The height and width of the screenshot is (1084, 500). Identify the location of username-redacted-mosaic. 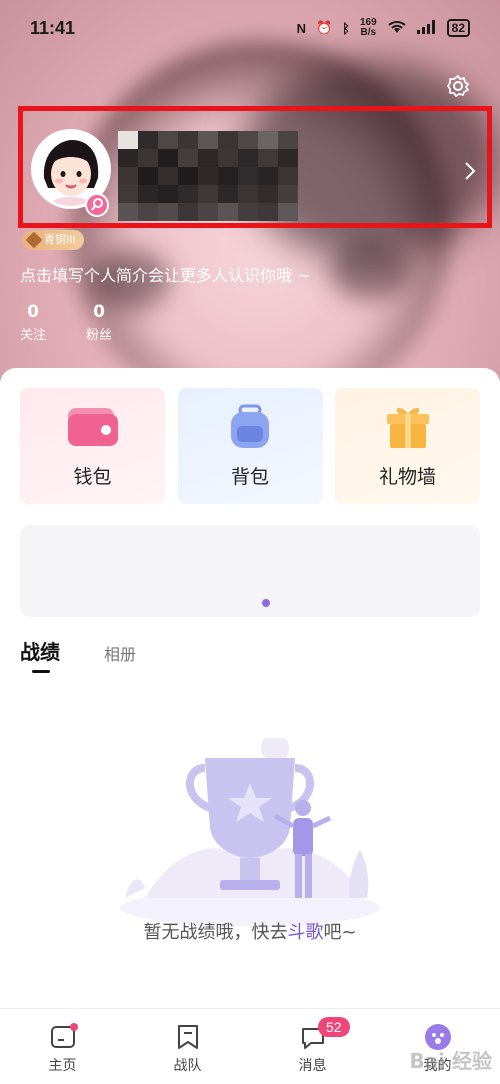
(208, 176).